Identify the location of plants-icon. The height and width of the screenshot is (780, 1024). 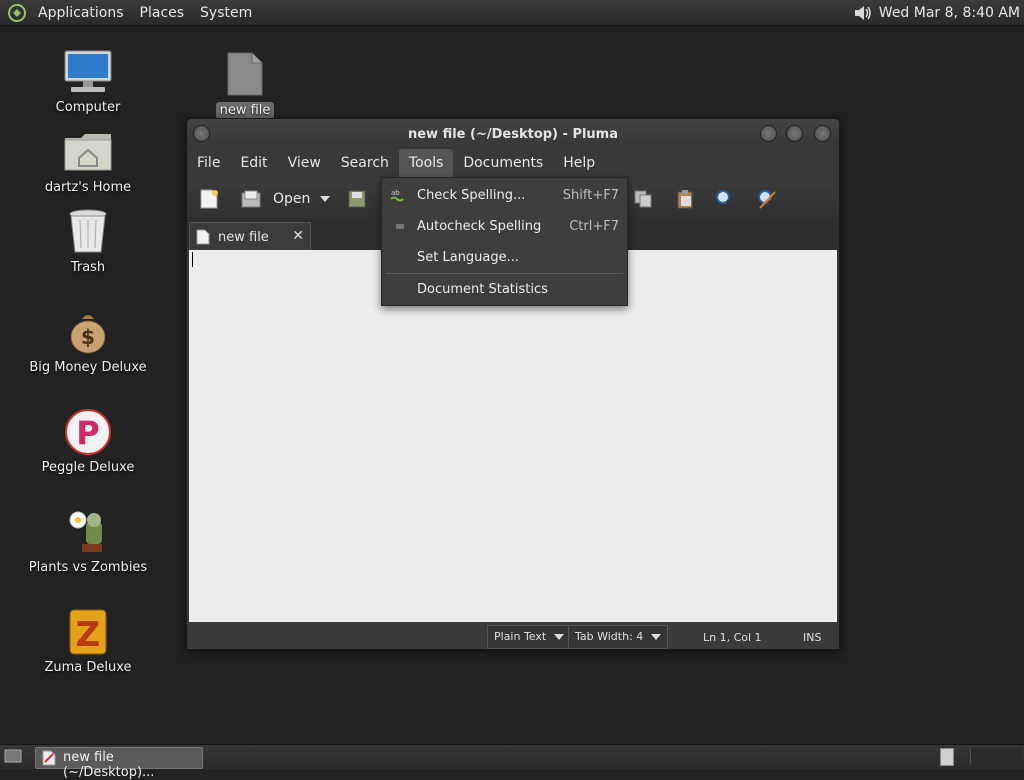
(88, 532).